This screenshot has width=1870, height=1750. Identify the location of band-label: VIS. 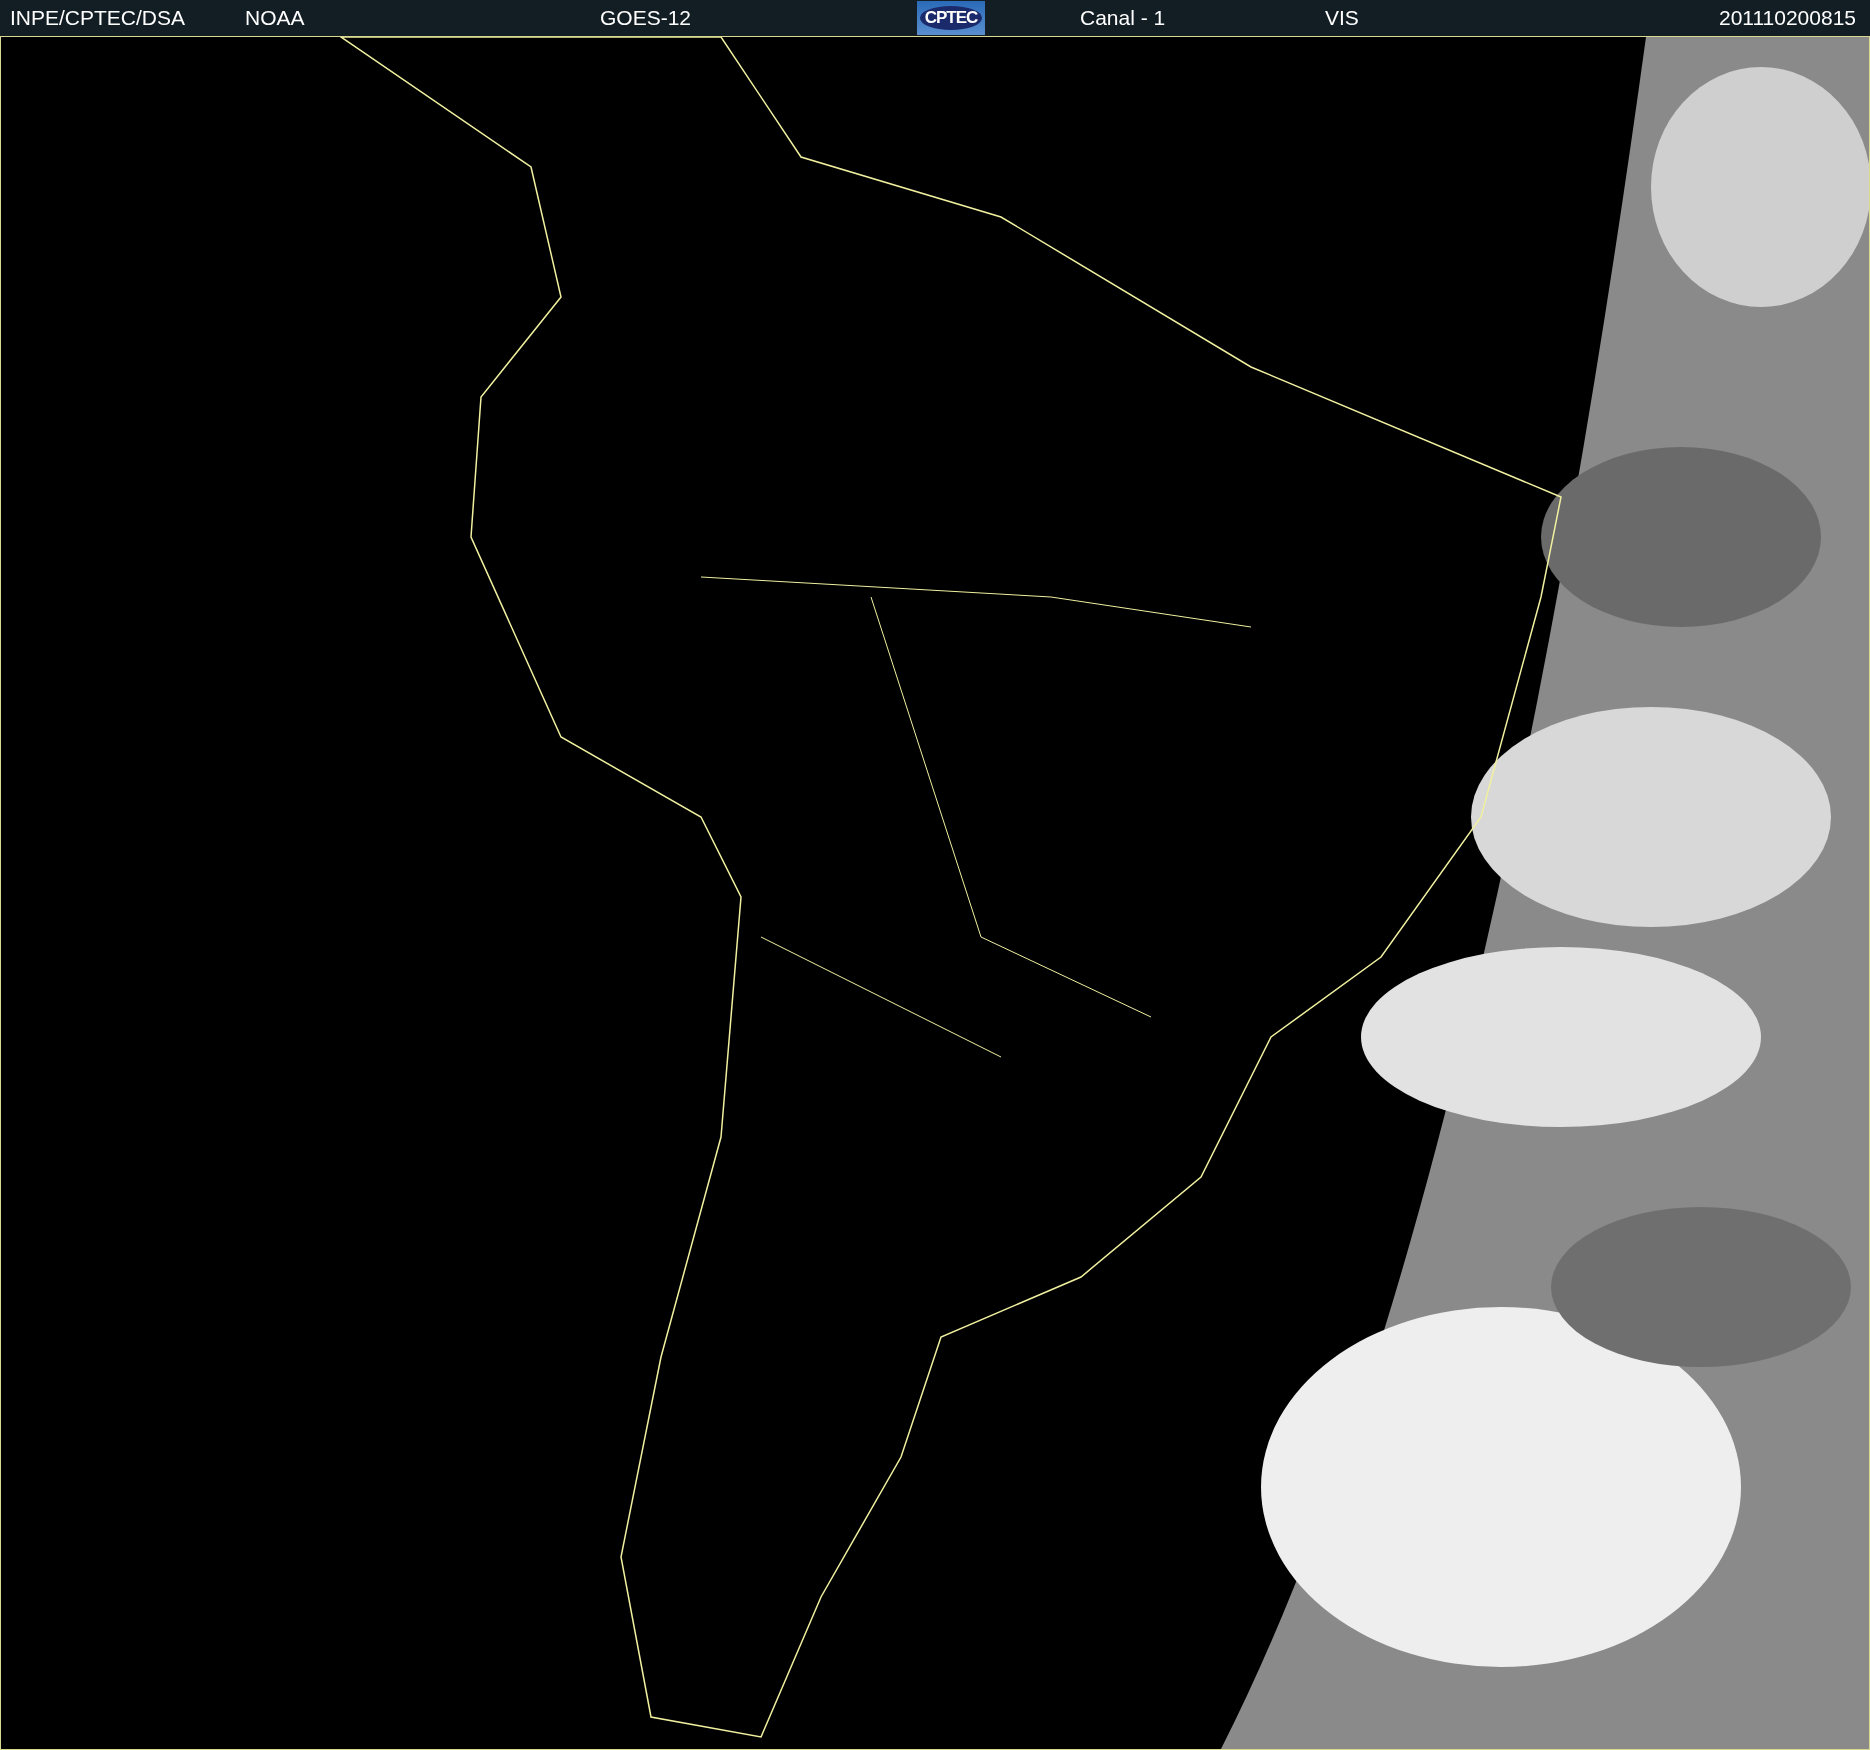
(1342, 18).